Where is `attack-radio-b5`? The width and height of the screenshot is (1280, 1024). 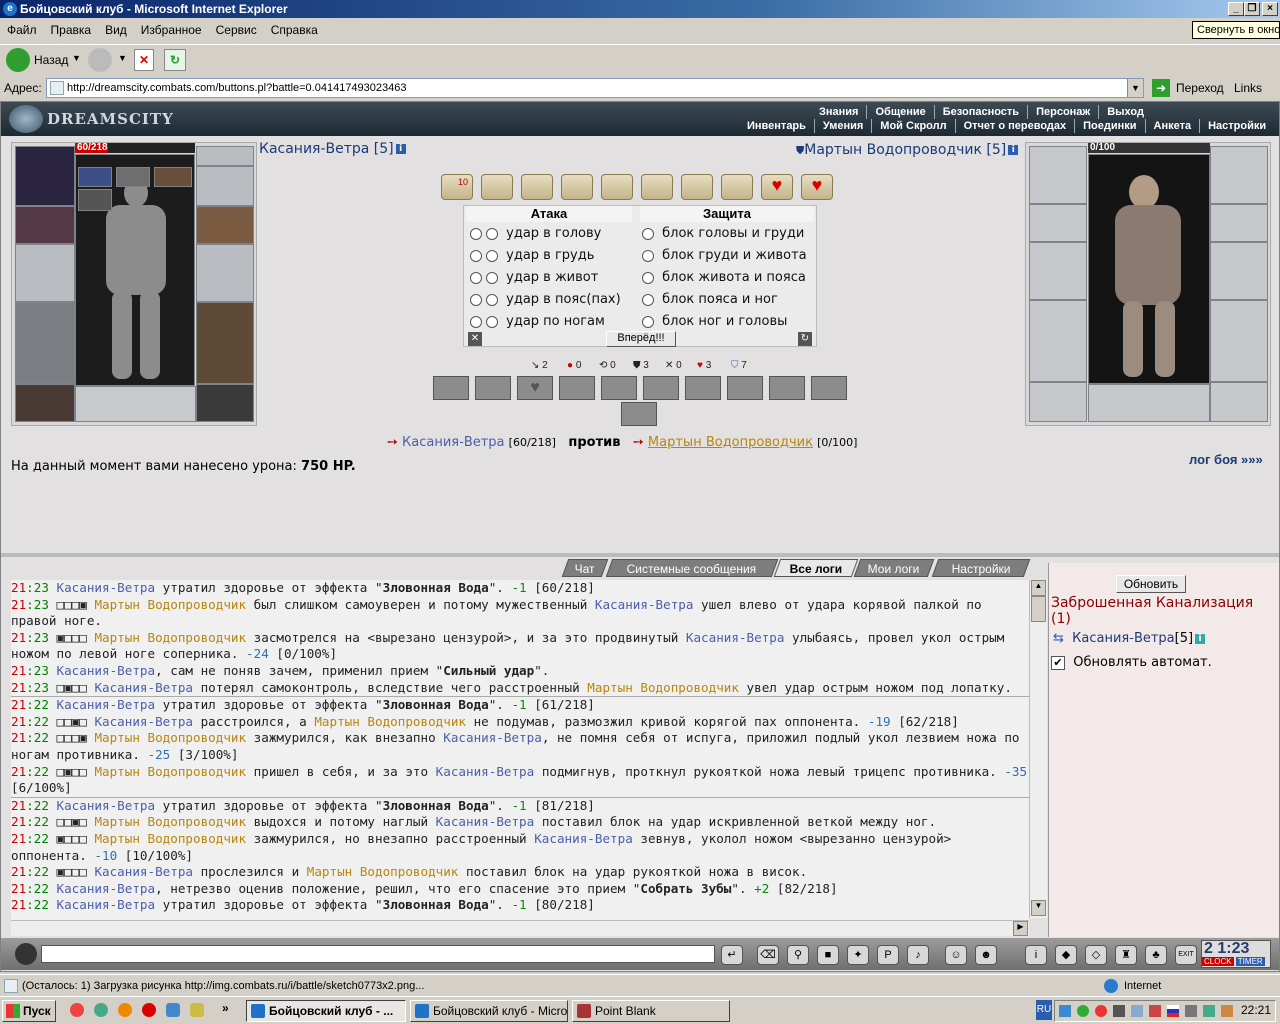
attack-radio-b5 is located at coordinates (492, 321).